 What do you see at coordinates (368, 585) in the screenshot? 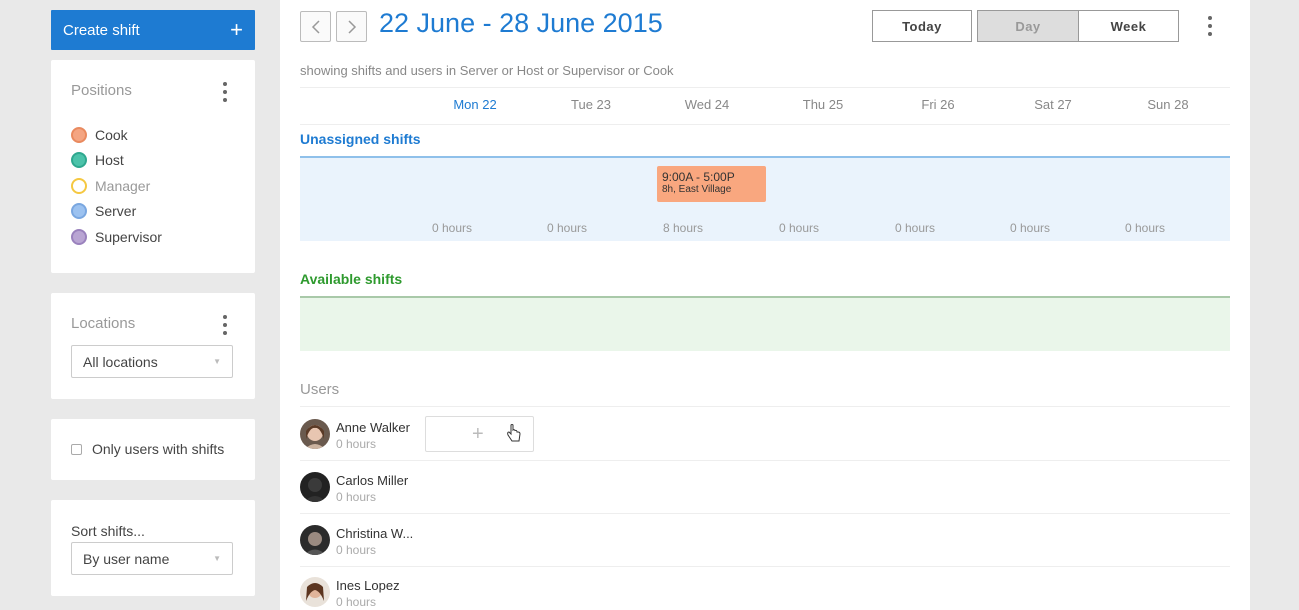
I see `user-name: Ines Lopez` at bounding box center [368, 585].